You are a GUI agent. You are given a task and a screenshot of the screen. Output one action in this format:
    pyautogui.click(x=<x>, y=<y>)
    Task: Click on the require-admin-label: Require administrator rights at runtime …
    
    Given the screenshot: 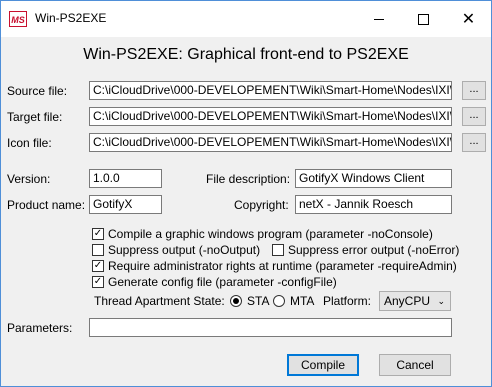 What is the action you would take?
    pyautogui.click(x=282, y=266)
    